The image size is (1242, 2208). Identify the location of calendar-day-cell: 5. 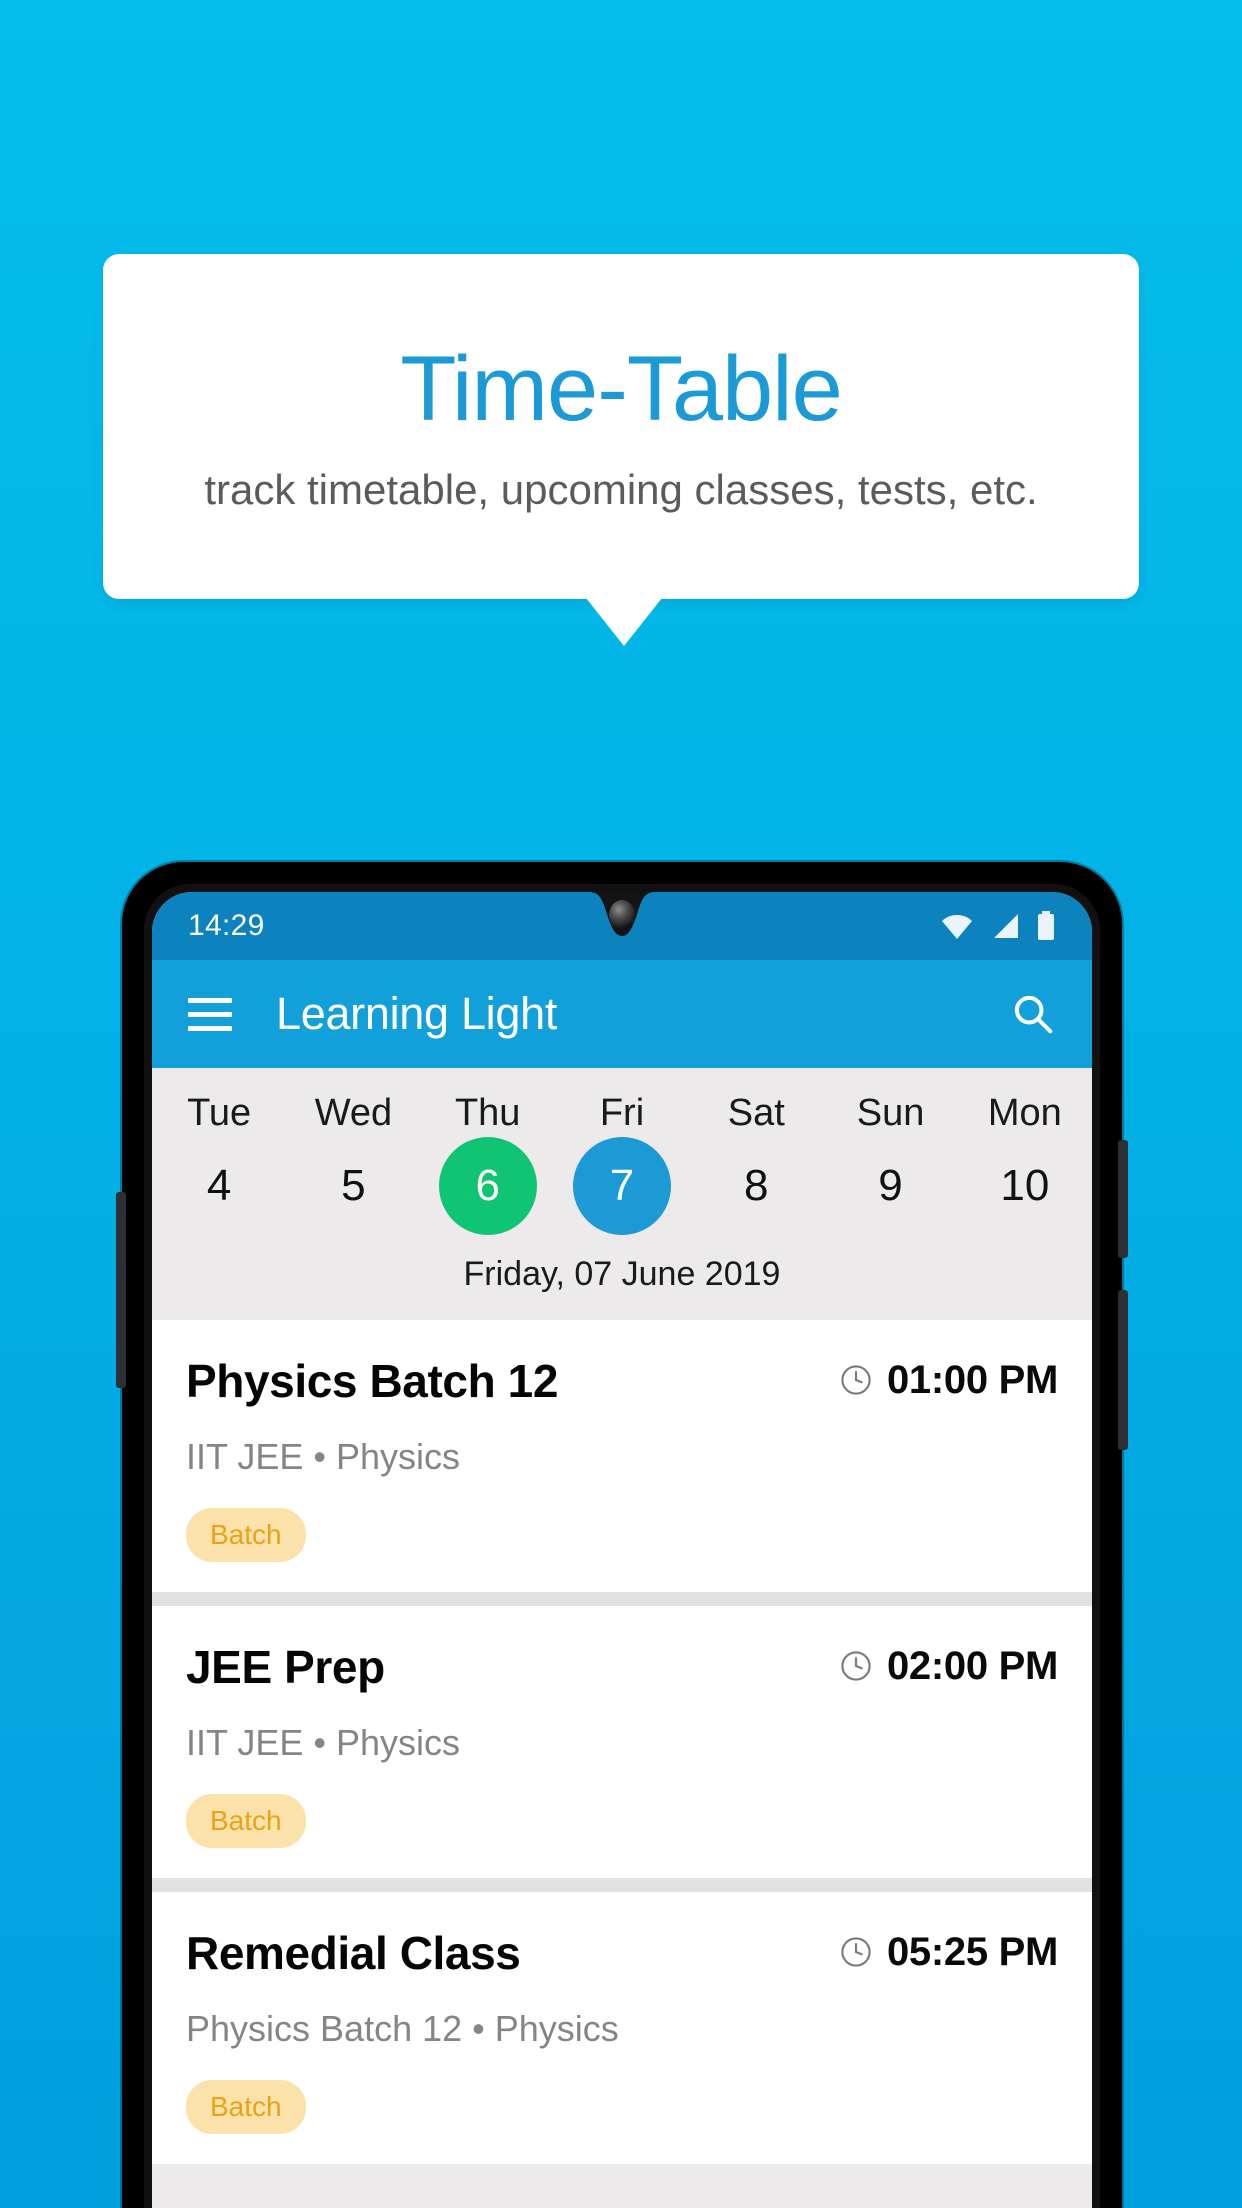
(353, 1186).